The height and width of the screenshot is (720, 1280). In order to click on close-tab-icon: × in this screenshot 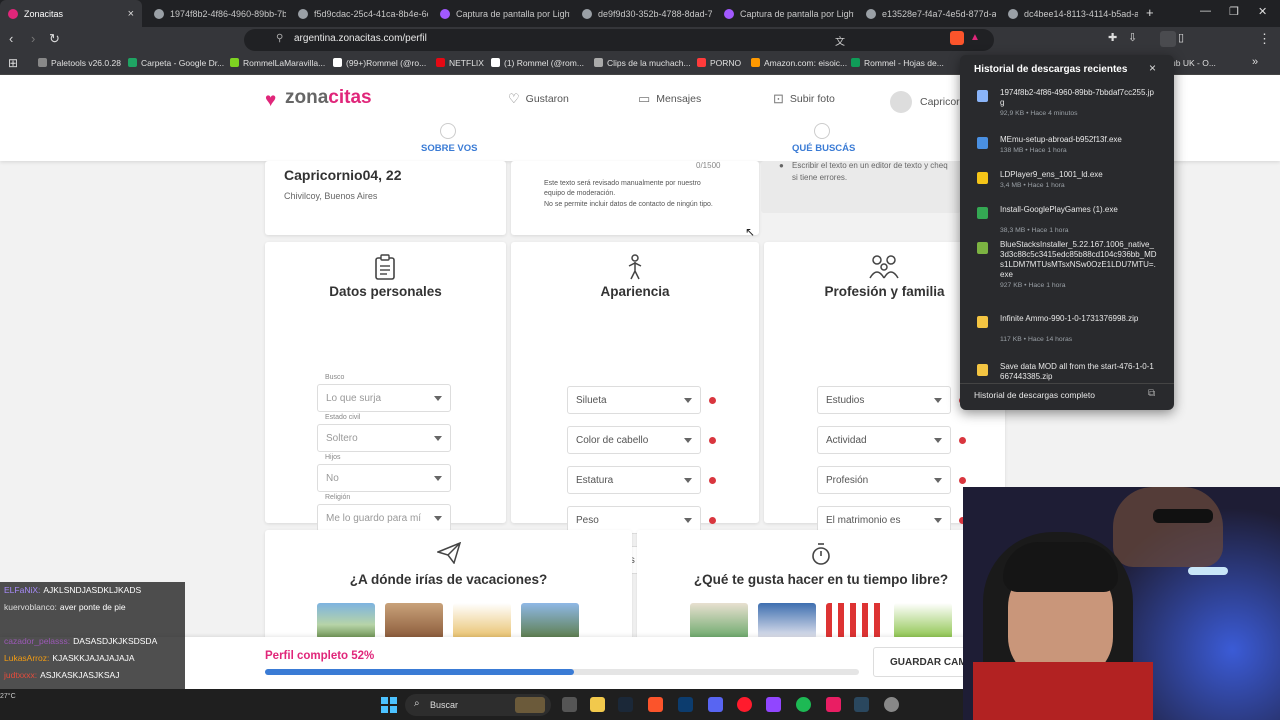, I will do `click(131, 14)`.